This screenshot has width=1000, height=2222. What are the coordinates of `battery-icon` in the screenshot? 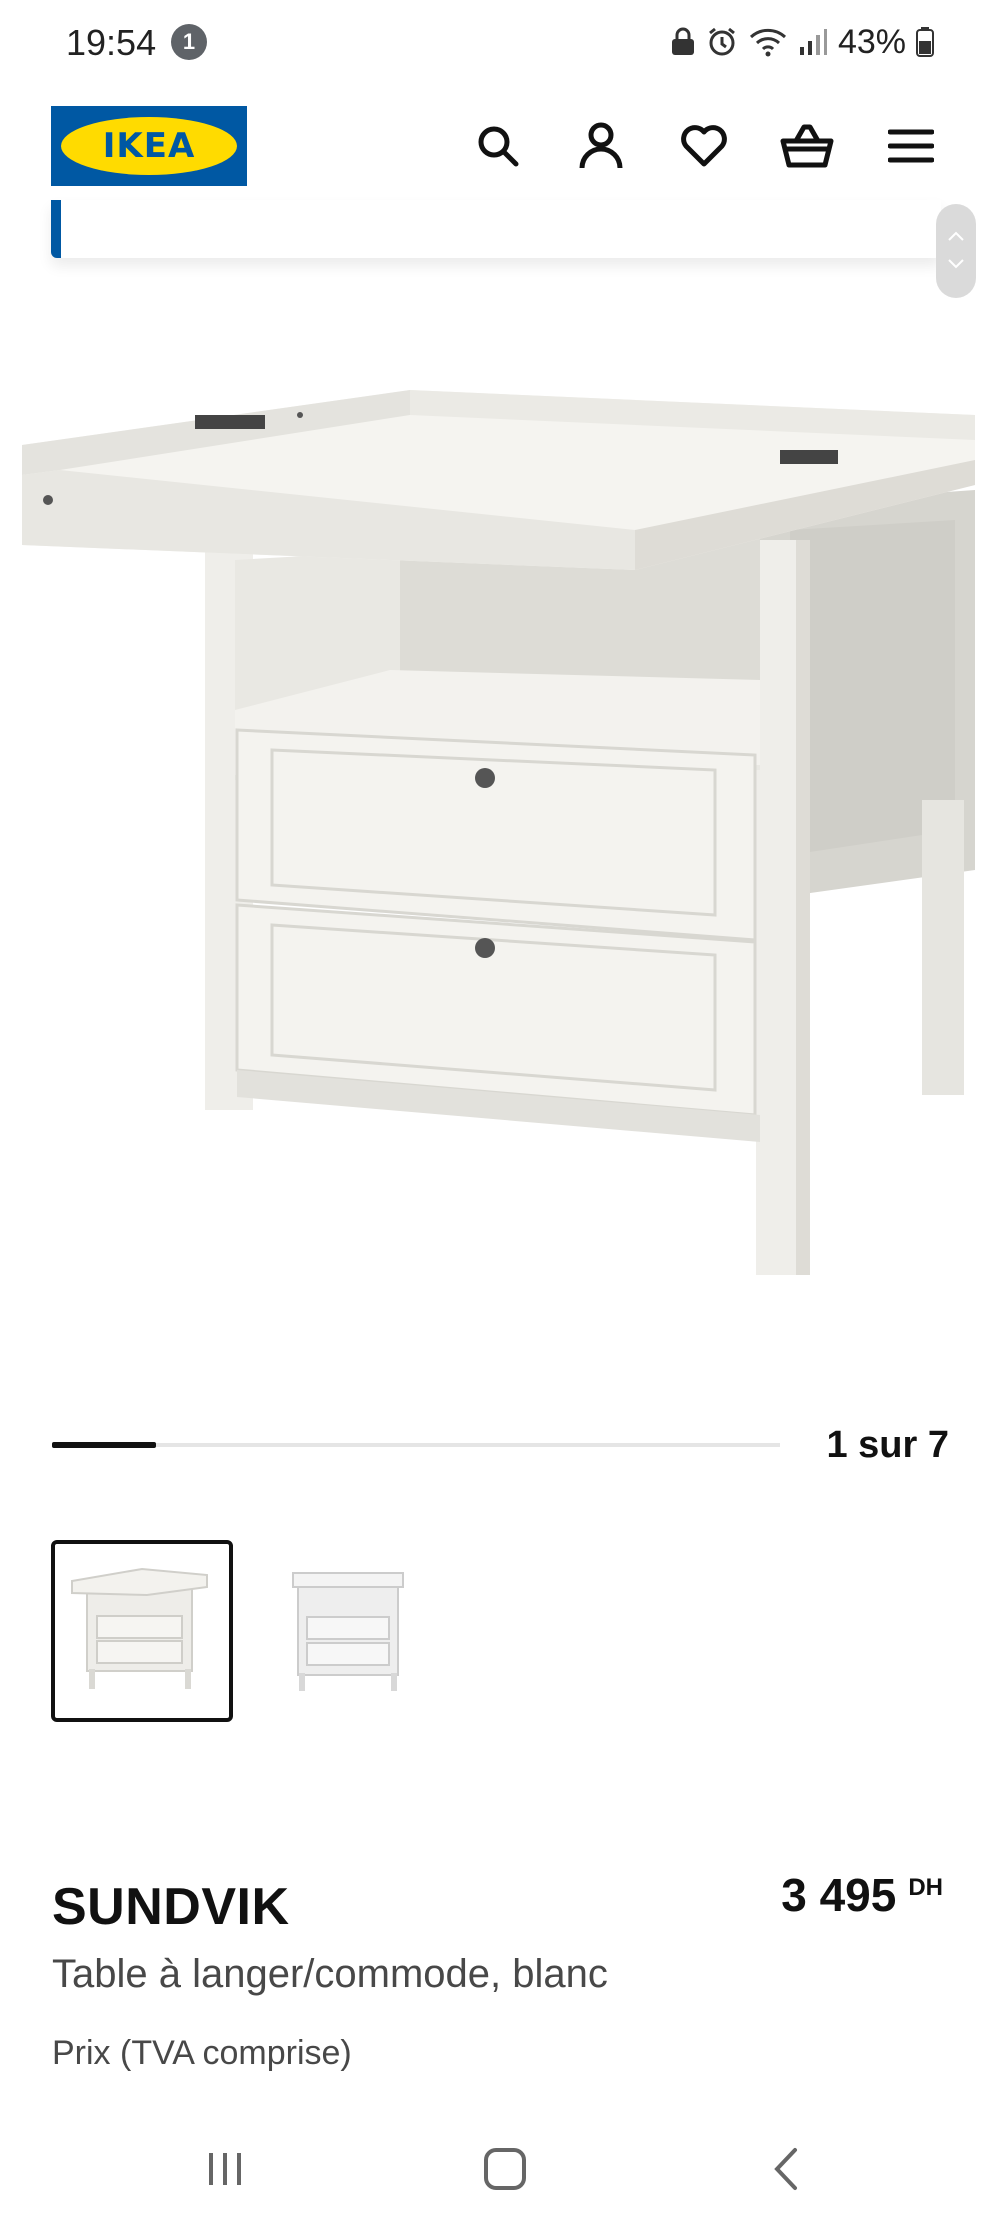 It's located at (925, 42).